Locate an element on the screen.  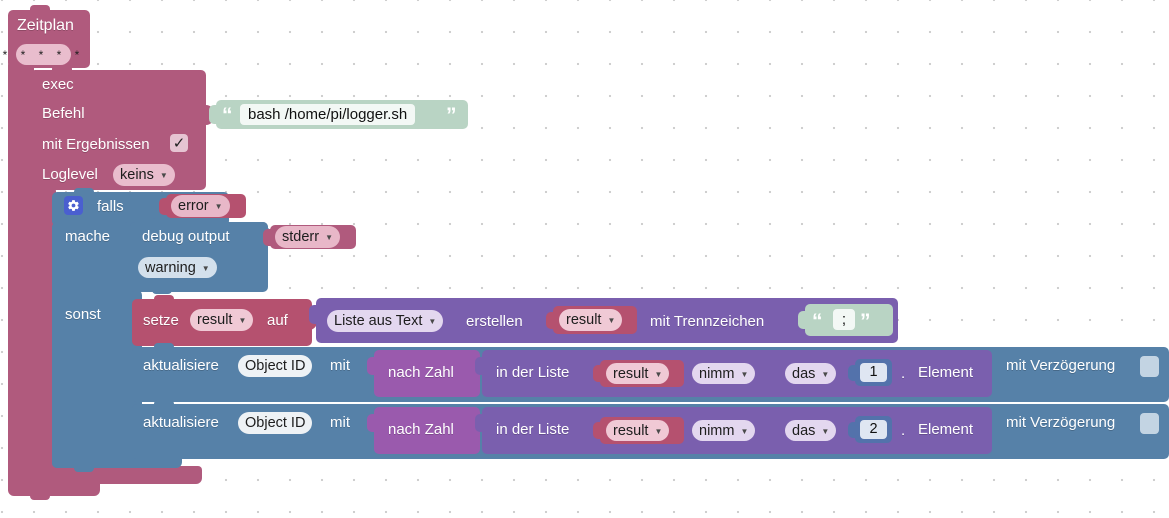
take-value-1: nimm is located at coordinates (717, 373).